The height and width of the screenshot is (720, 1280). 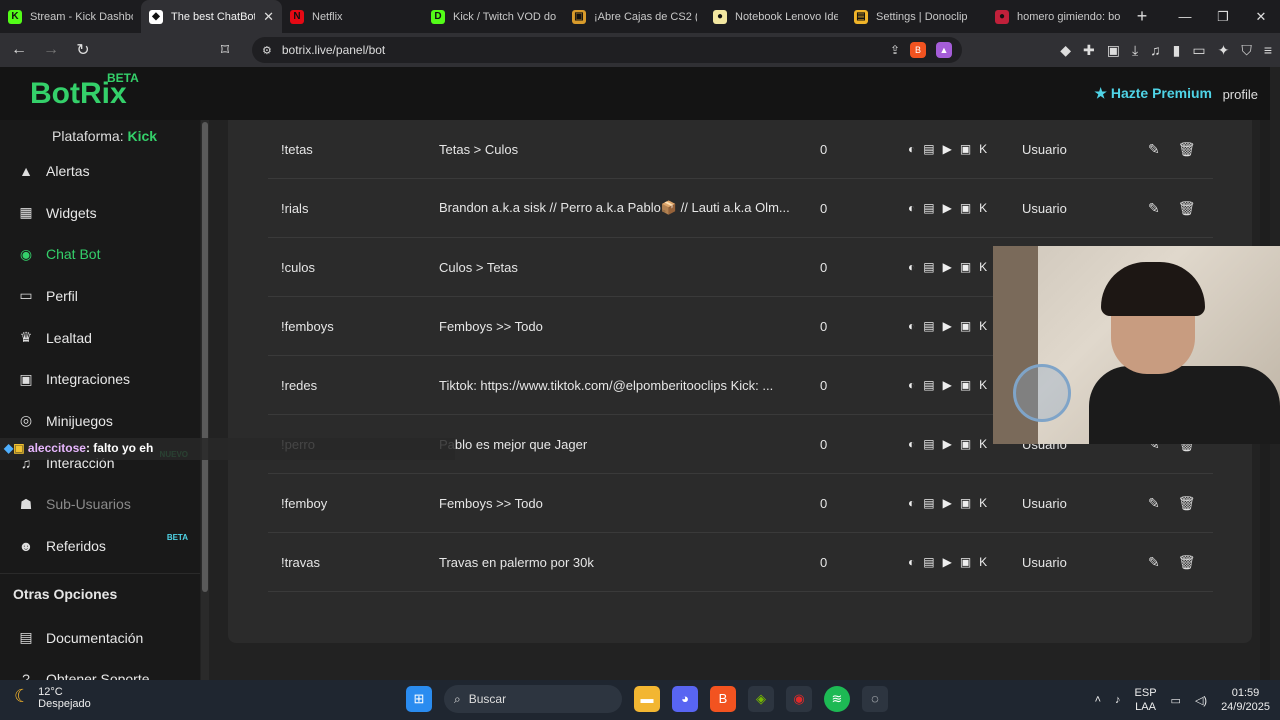 I want to click on leo-icon: ✦, so click(x=1224, y=50).